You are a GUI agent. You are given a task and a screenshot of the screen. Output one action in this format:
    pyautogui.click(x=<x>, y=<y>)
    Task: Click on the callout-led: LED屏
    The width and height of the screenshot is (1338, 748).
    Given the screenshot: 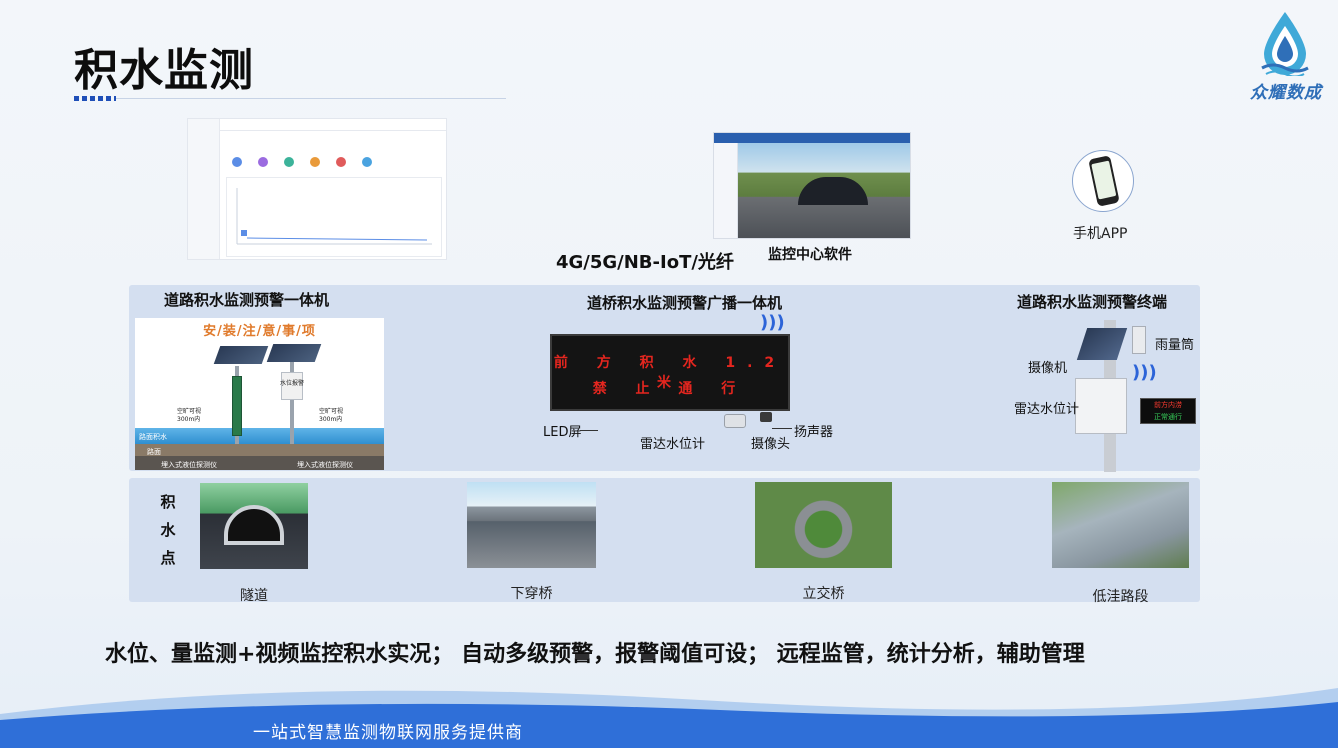 What is the action you would take?
    pyautogui.click(x=562, y=432)
    